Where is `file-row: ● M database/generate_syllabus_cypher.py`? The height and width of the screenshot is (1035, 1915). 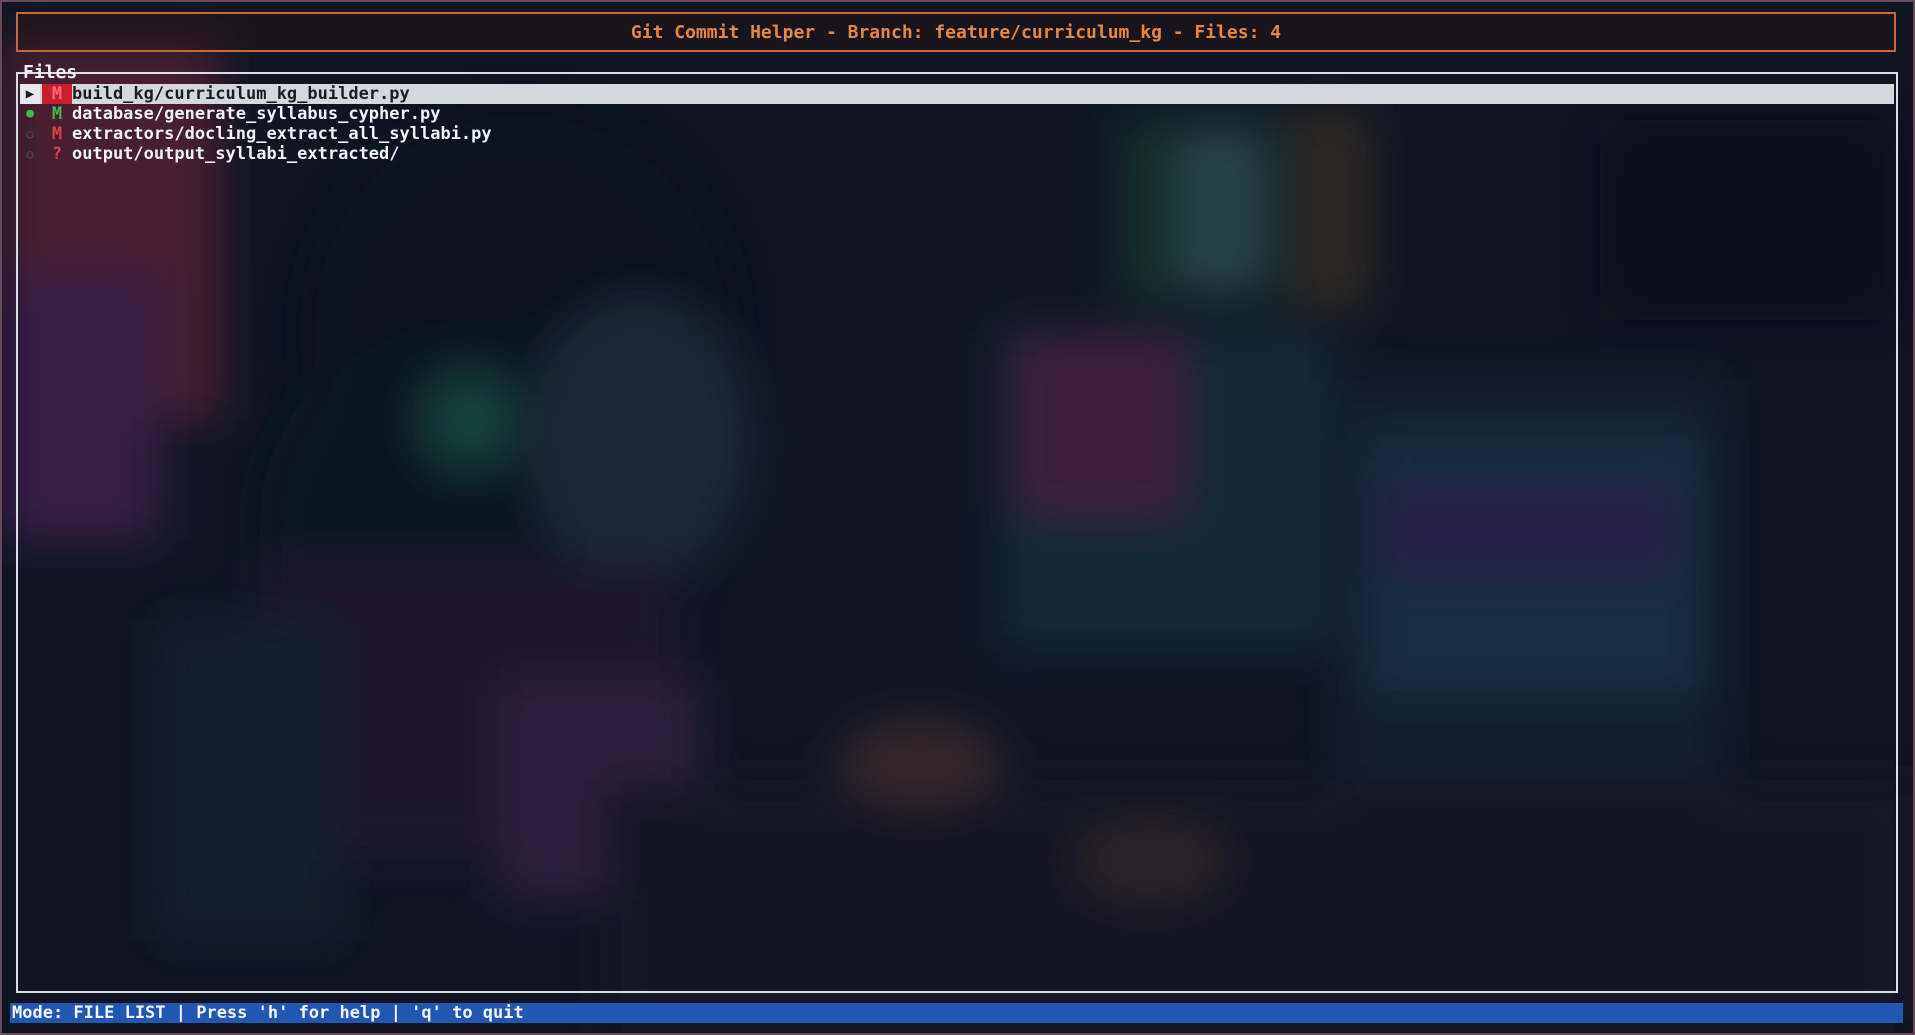
file-row: ● M database/generate_syllabus_cypher.py is located at coordinates (957, 114).